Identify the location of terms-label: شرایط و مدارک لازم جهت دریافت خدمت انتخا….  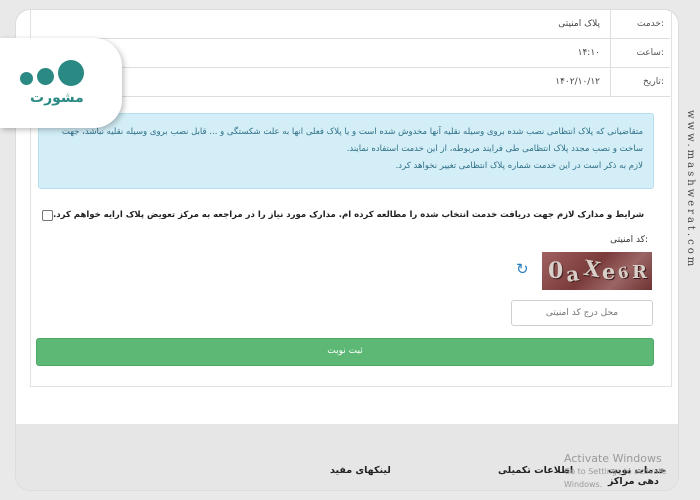
(349, 215).